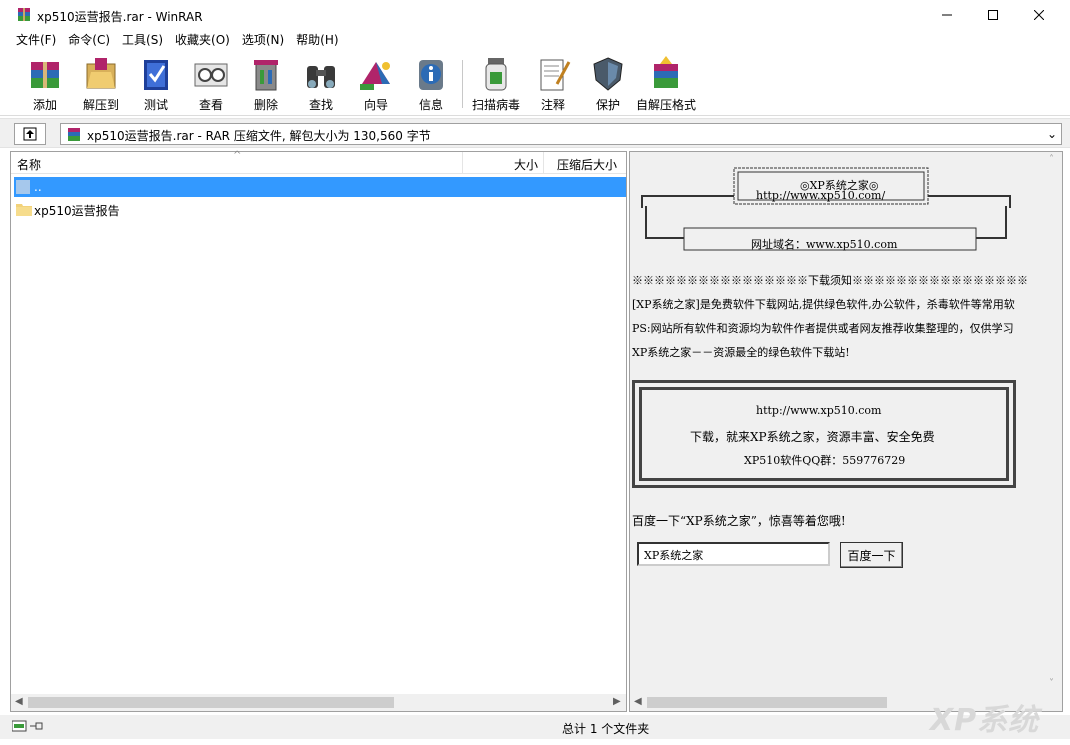 The image size is (1070, 745). Describe the element at coordinates (819, 410) in the screenshot. I see `promo-url: http://www.xp510.com` at that location.